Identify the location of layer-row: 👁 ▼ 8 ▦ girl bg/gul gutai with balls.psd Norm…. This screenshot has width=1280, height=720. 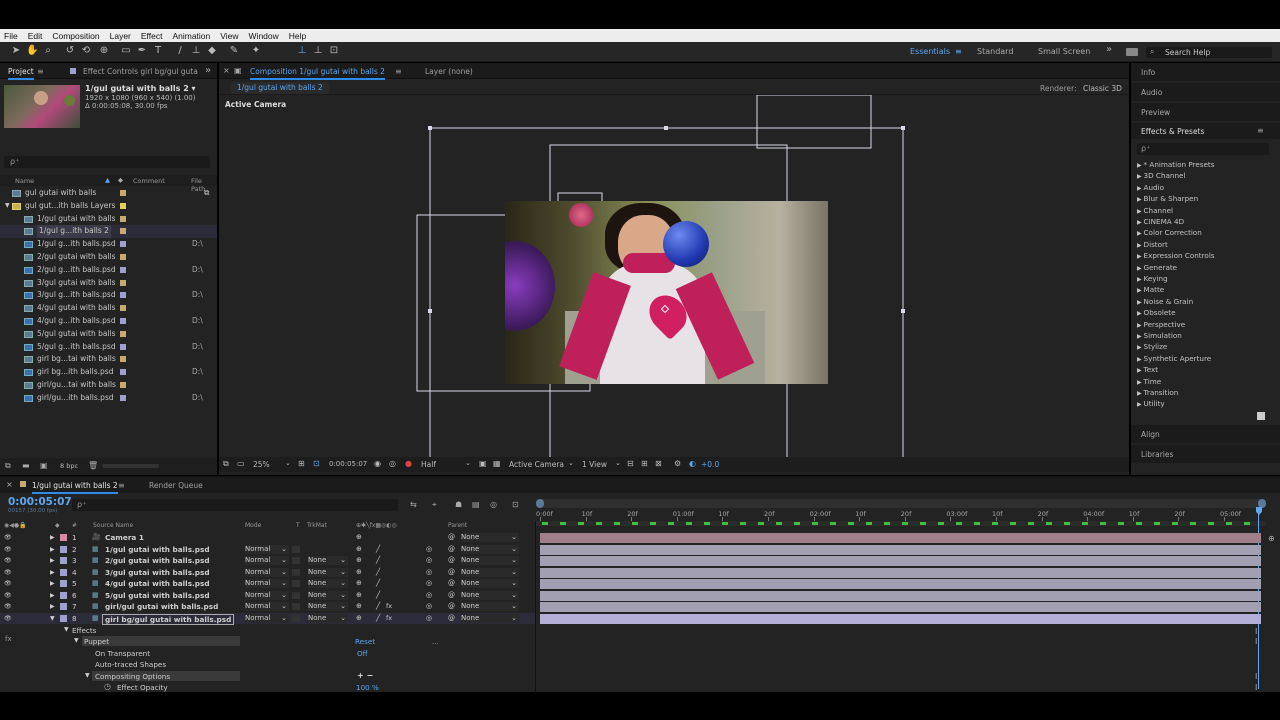
(267, 618).